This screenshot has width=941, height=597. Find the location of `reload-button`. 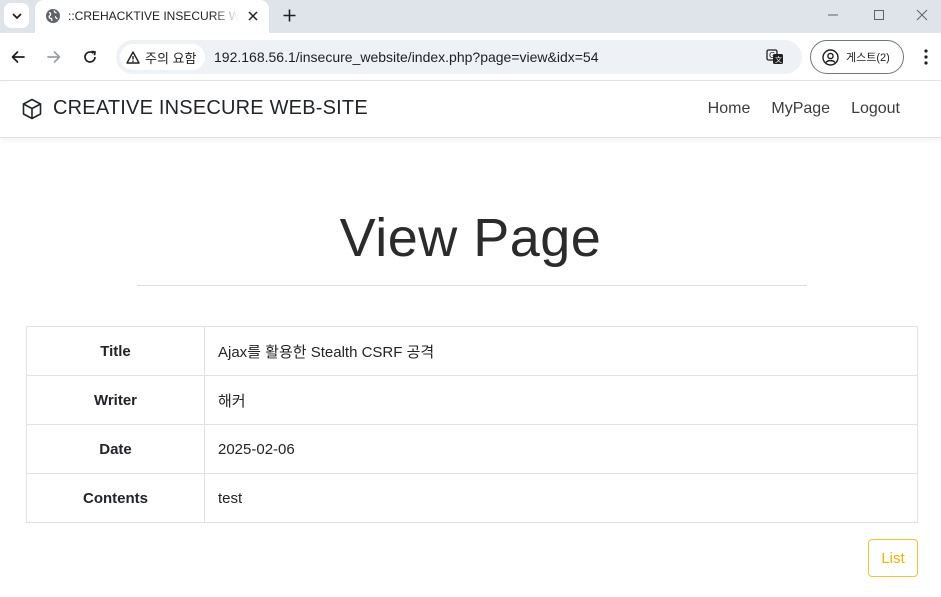

reload-button is located at coordinates (90, 57).